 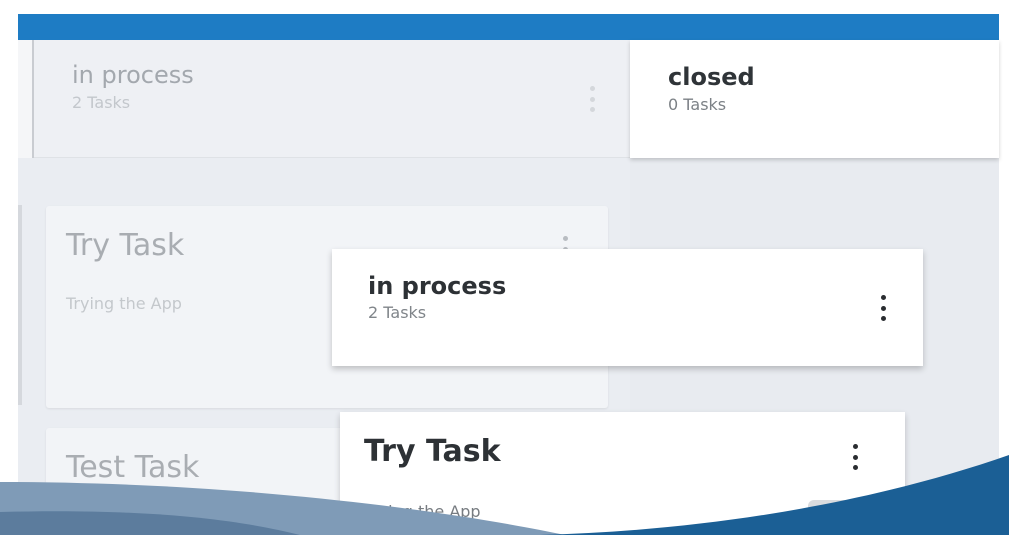 I want to click on decorative-swoosh-graphic, so click(x=504, y=495).